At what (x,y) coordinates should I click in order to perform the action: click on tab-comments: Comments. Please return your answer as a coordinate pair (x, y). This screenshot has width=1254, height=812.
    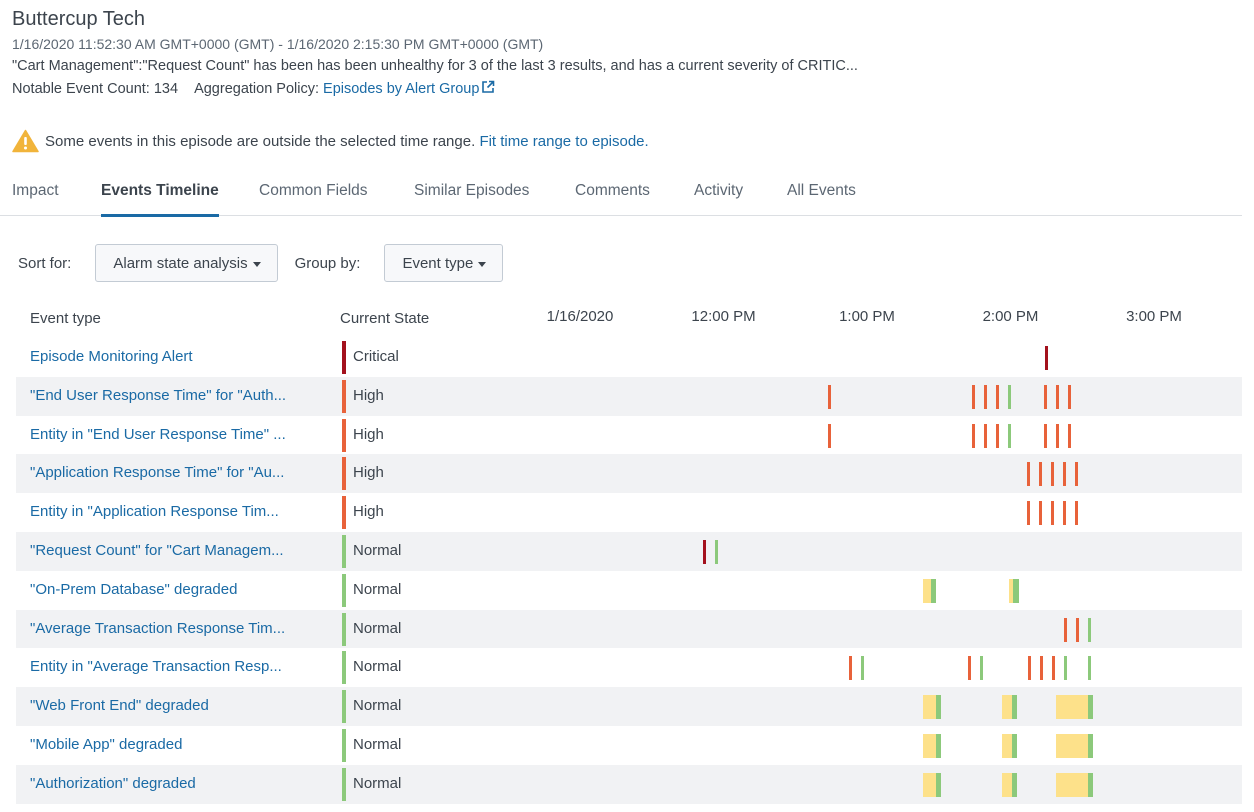
    Looking at the image, I should click on (612, 199).